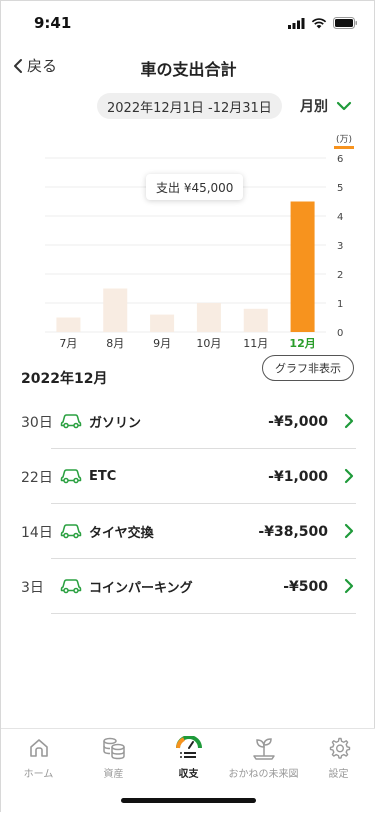  I want to click on transaction-day: 14日, so click(37, 532).